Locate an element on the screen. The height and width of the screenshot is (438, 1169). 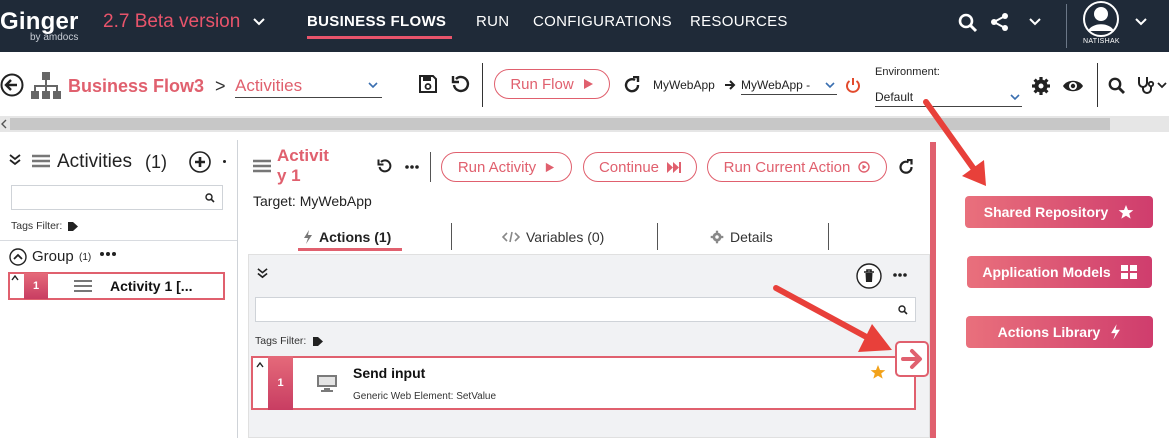
activities-search-input is located at coordinates (117, 197).